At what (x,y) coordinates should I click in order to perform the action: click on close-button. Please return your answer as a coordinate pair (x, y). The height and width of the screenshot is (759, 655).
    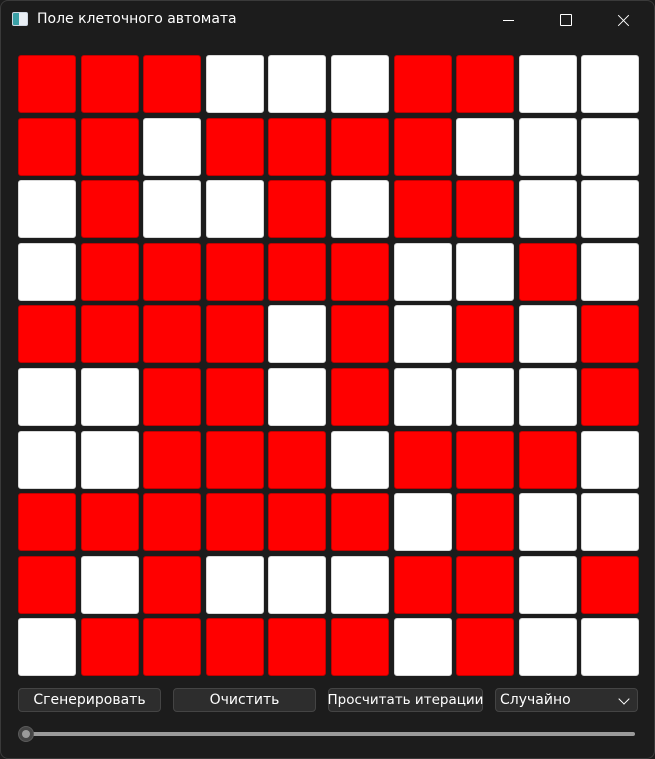
    Looking at the image, I should click on (624, 20).